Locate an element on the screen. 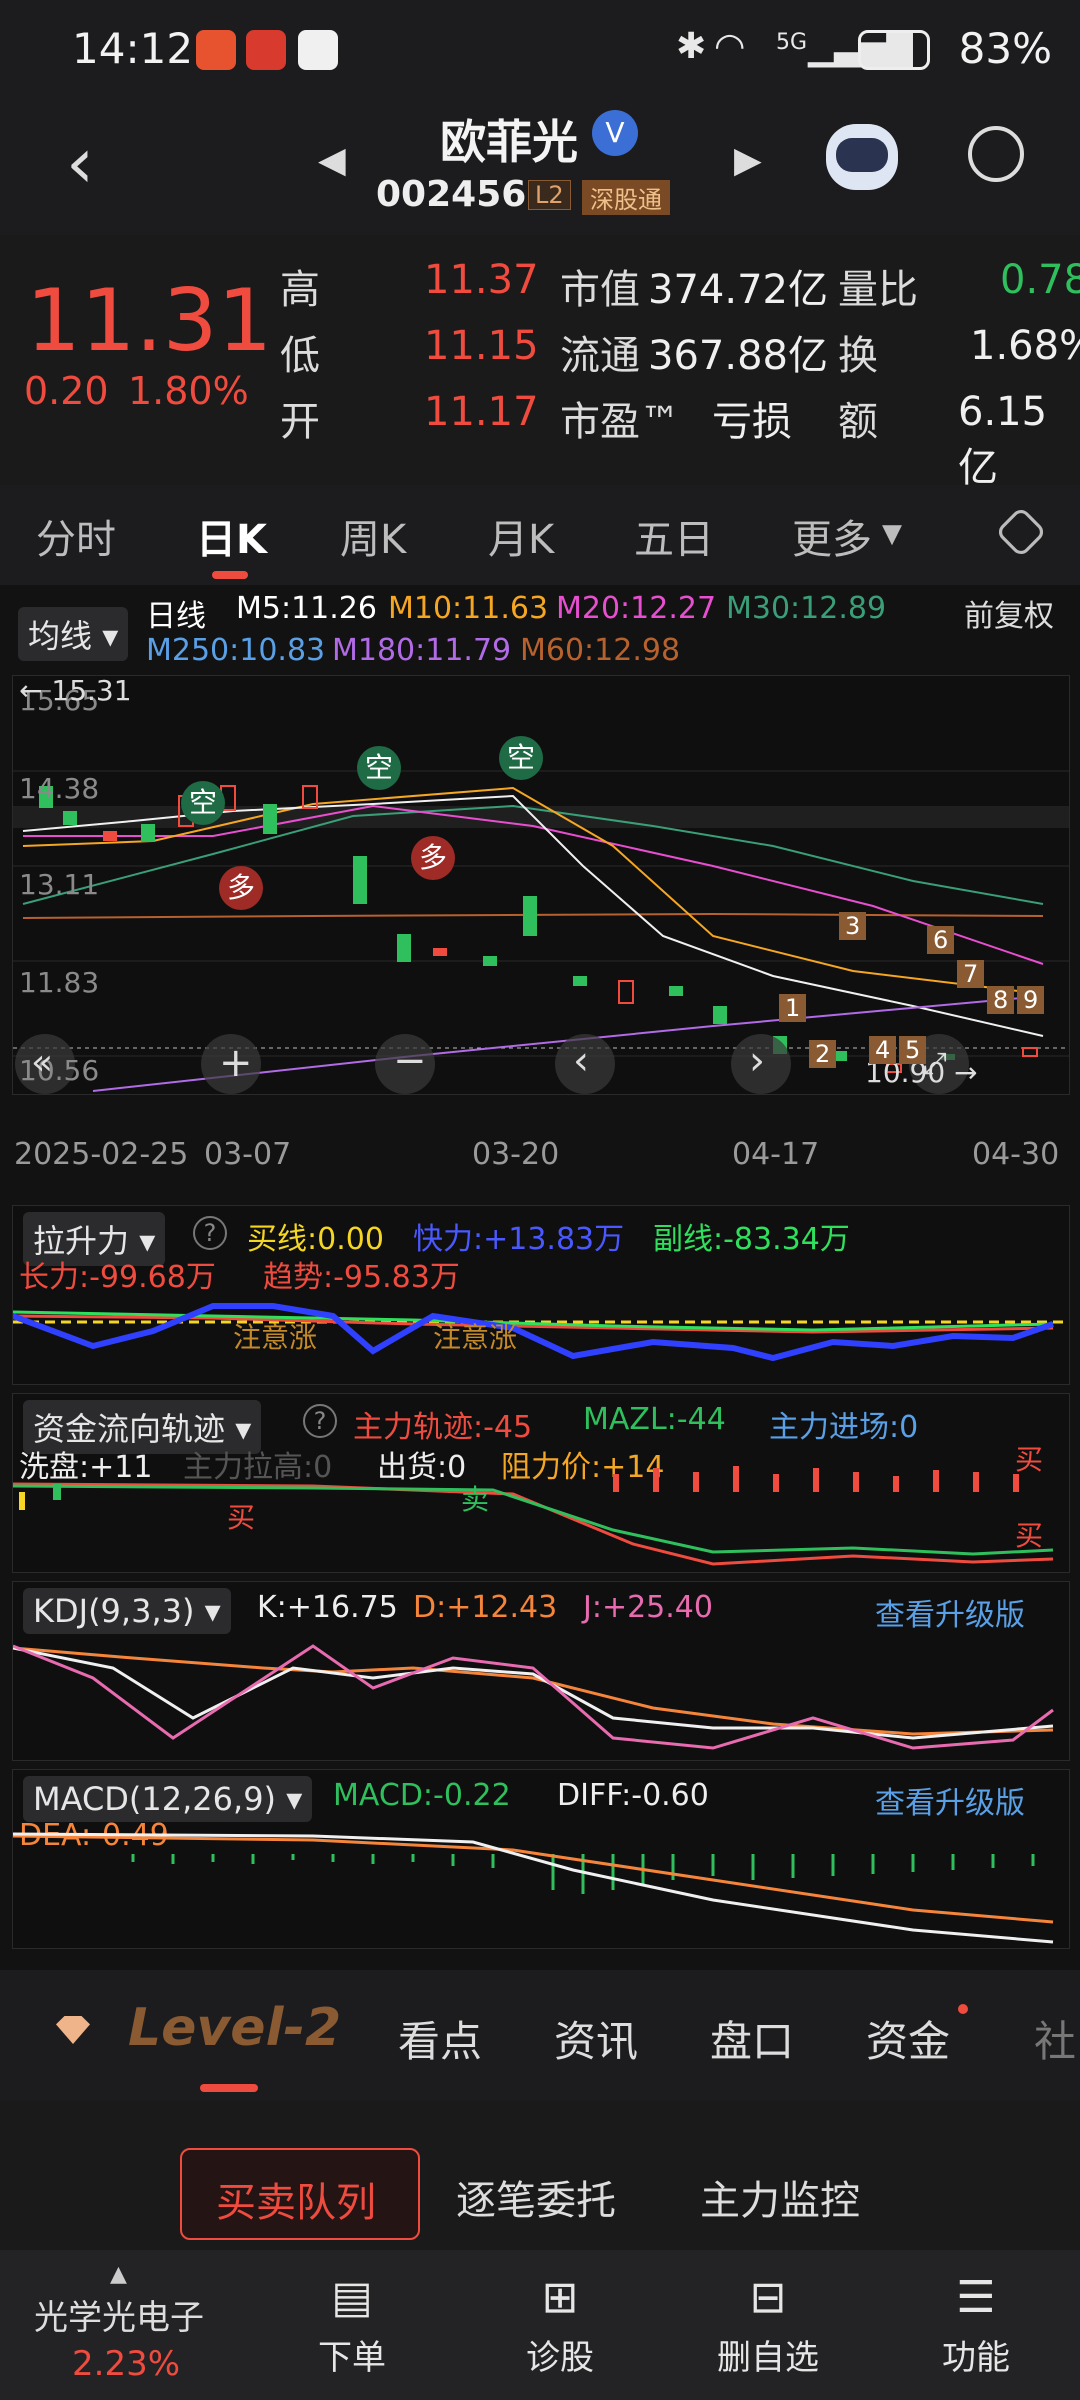 The width and height of the screenshot is (1080, 2400). y-axis-label: 11.83 is located at coordinates (59, 982).